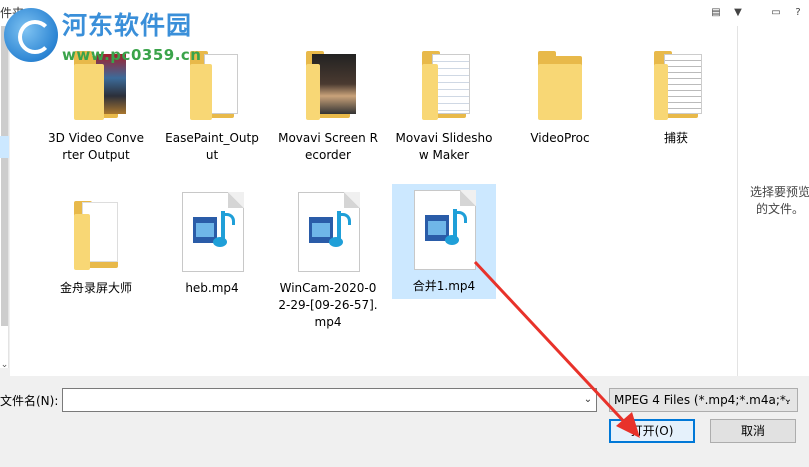  I want to click on logo-icon, so click(31, 35).